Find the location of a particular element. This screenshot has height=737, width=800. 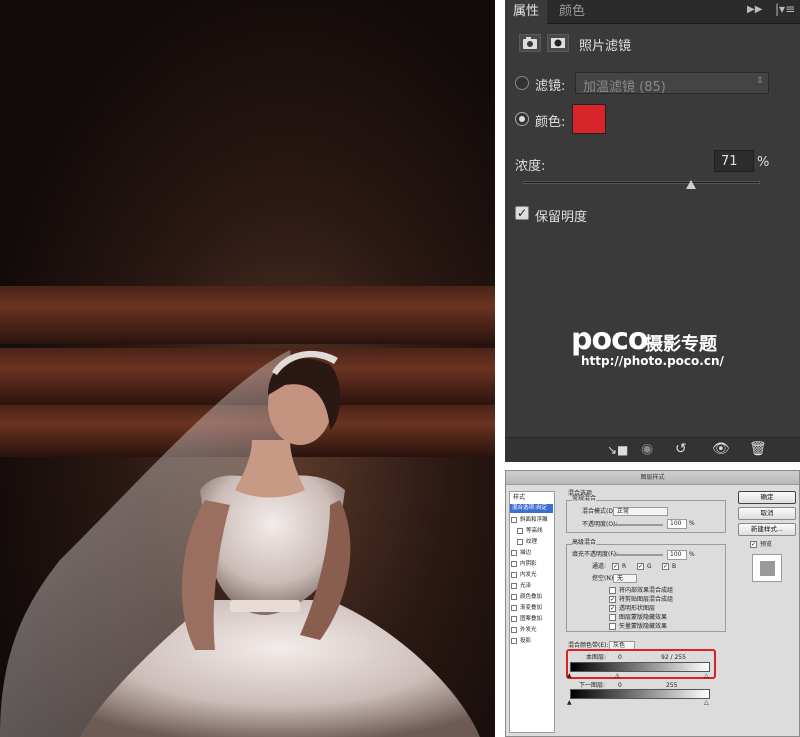

reset-icon: ↺ is located at coordinates (681, 449).